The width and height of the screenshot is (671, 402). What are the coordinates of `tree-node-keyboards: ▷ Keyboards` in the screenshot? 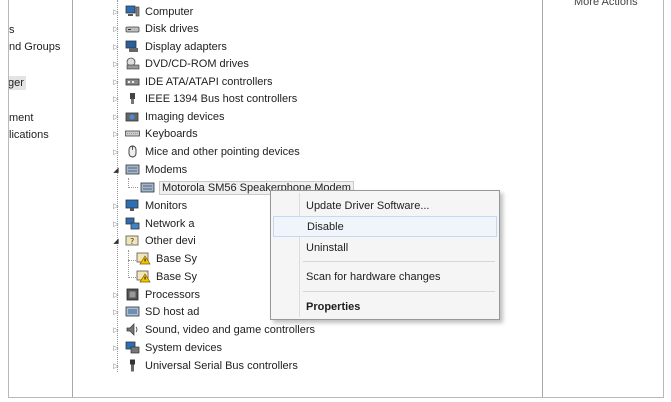 It's located at (154, 133).